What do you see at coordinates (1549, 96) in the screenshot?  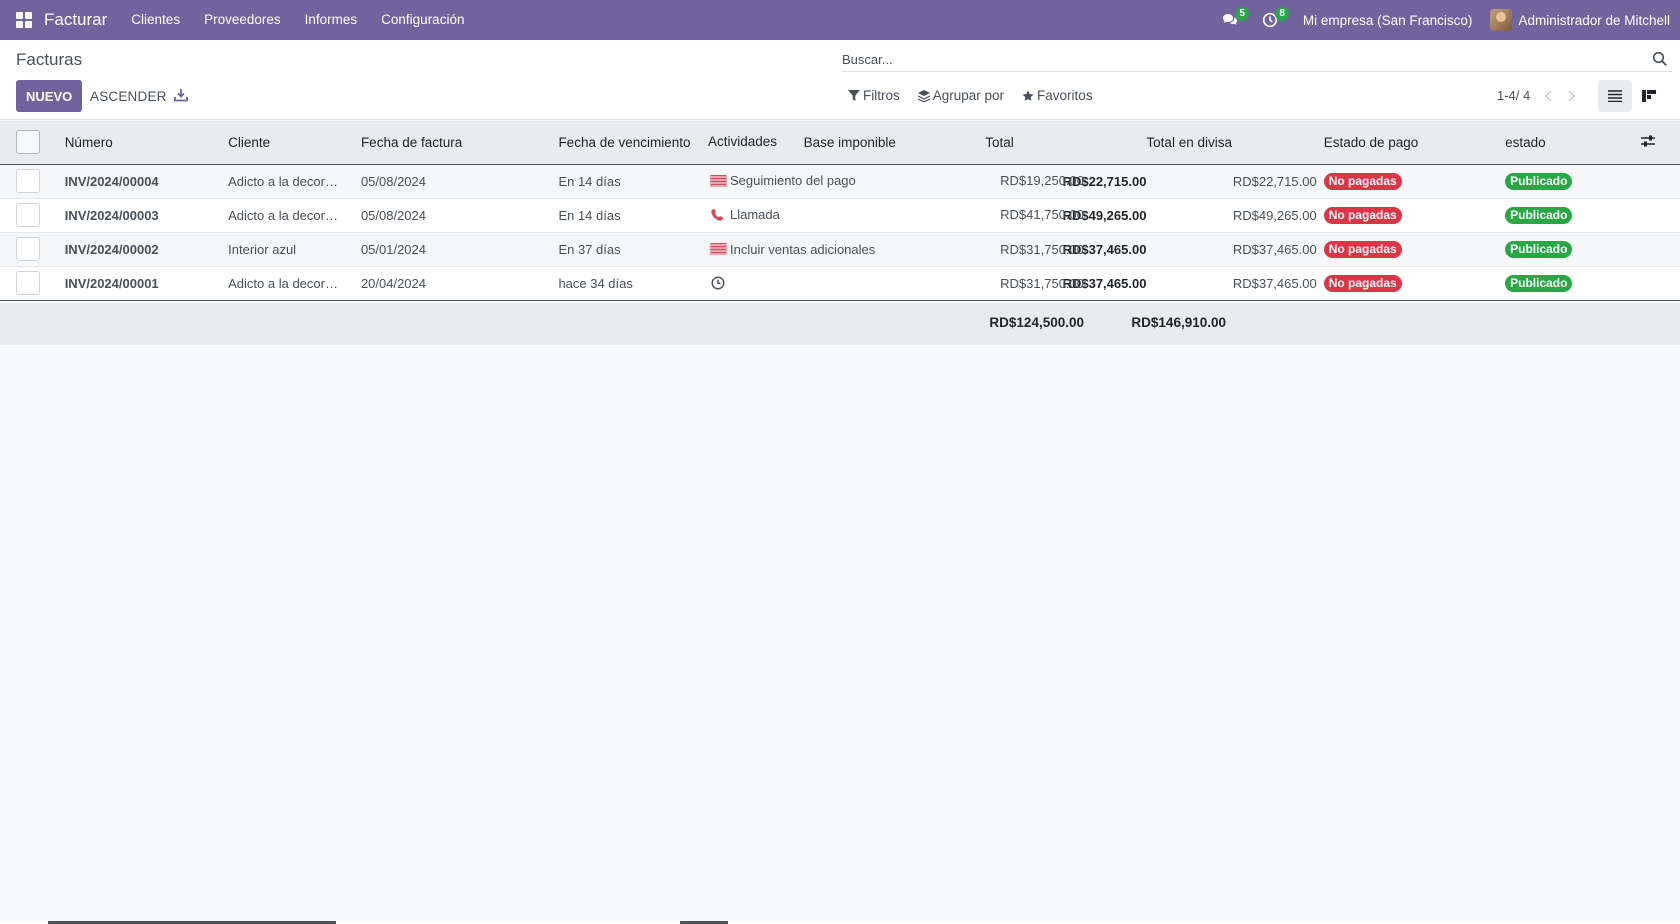 I see `chevron-left-icon` at bounding box center [1549, 96].